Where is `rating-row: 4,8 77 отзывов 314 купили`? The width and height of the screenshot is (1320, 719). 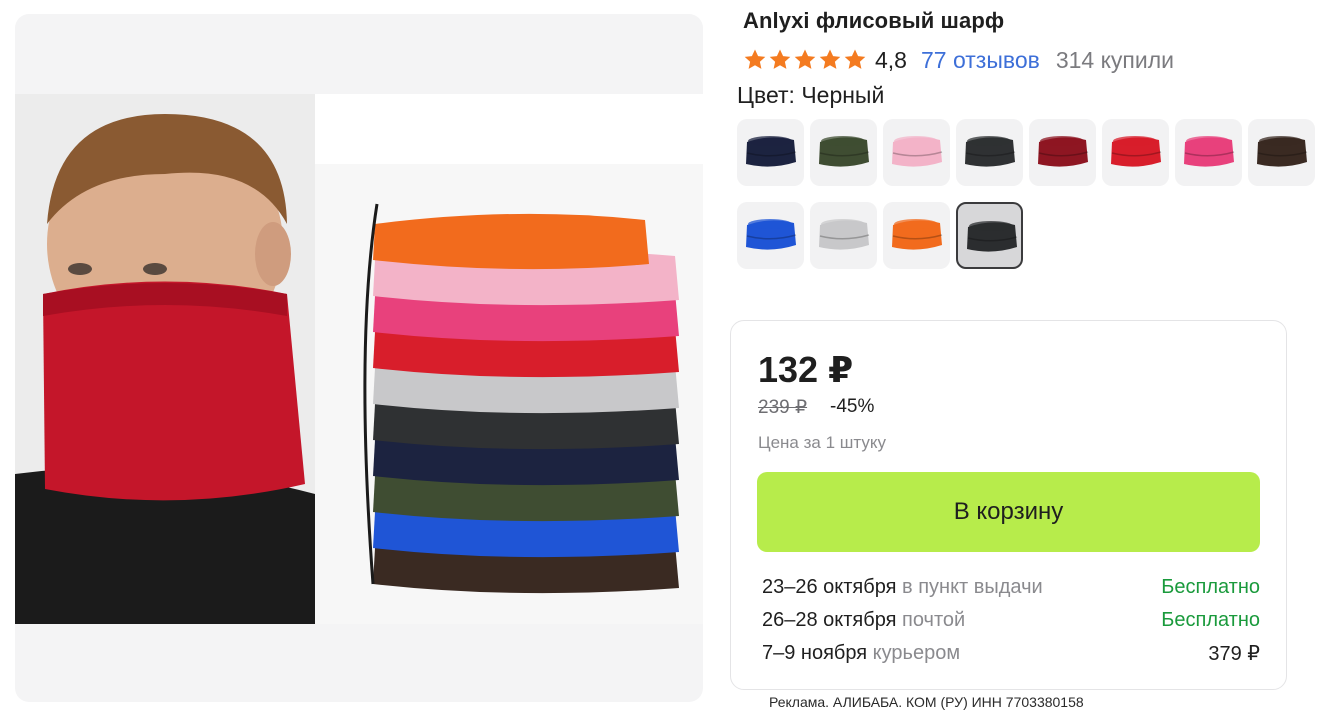 rating-row: 4,8 77 отзывов 314 купили is located at coordinates (958, 60).